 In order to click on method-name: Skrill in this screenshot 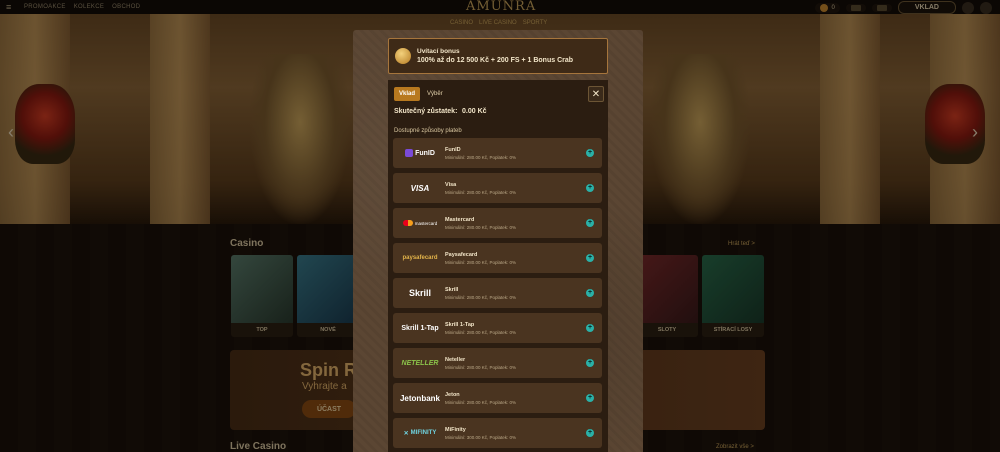, I will do `click(452, 290)`.